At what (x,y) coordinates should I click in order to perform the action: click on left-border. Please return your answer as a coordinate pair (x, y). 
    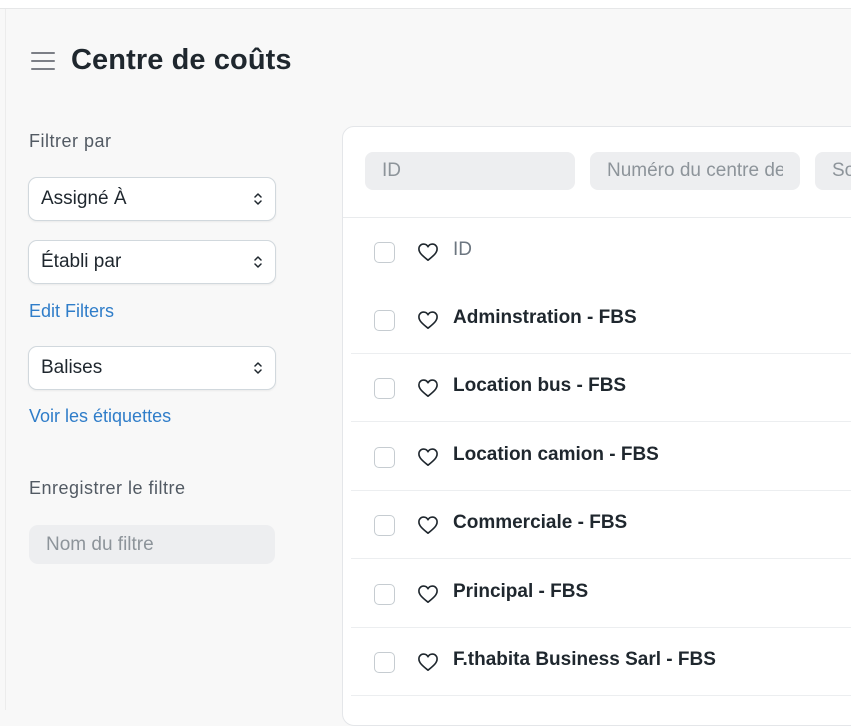
    Looking at the image, I should click on (5, 359).